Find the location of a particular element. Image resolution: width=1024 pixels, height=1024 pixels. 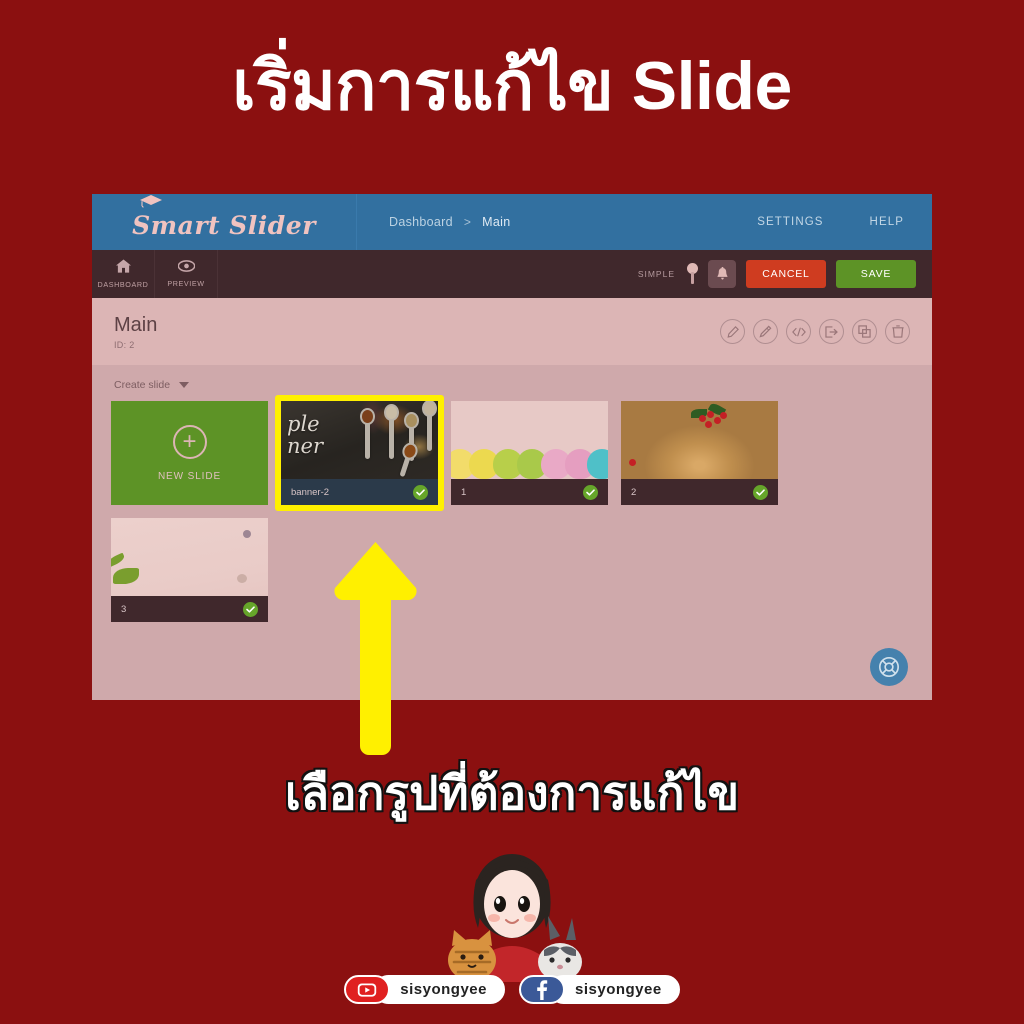

pointer-arrow-icon is located at coordinates (375, 648).